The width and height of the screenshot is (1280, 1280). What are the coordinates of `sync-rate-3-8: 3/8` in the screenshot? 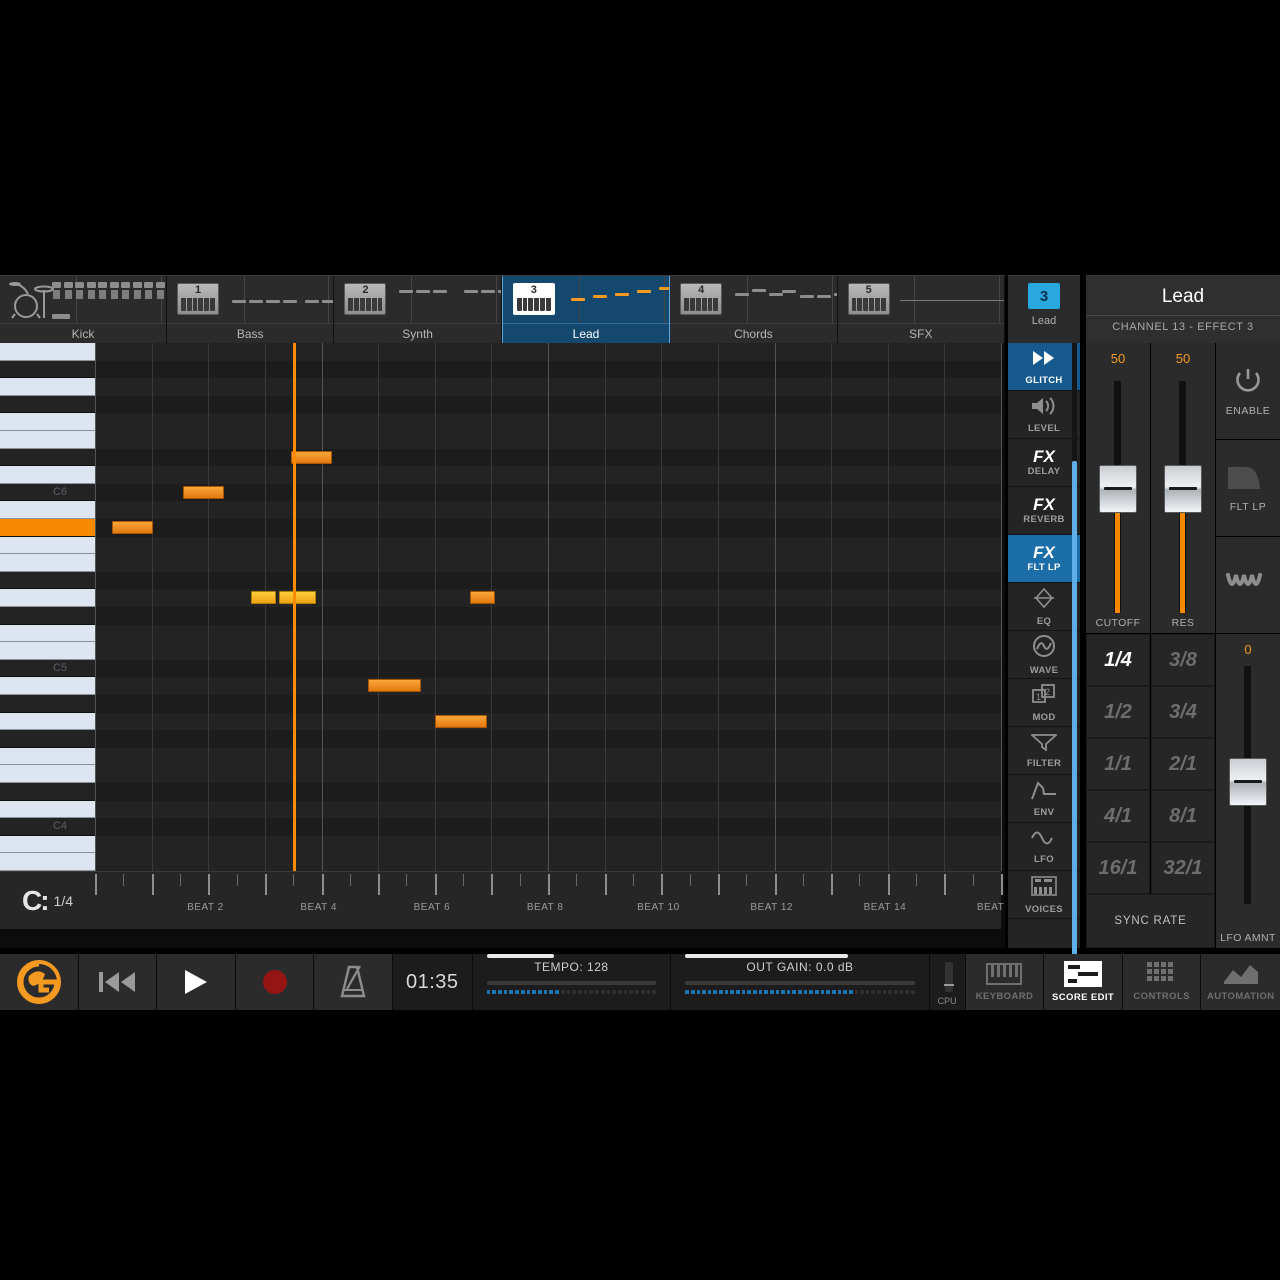 It's located at (1183, 660).